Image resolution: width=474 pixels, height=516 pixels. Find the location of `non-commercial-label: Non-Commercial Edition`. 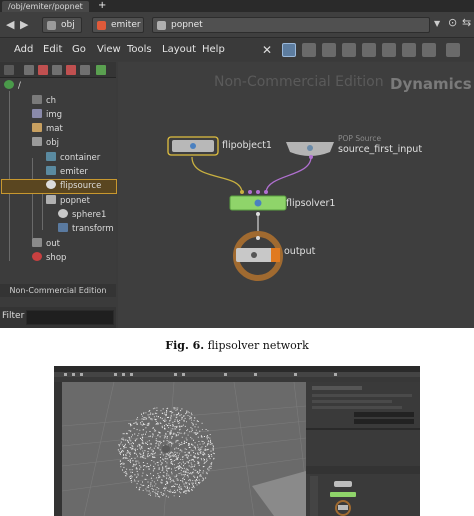

non-commercial-label: Non-Commercial Edition is located at coordinates (58, 290).